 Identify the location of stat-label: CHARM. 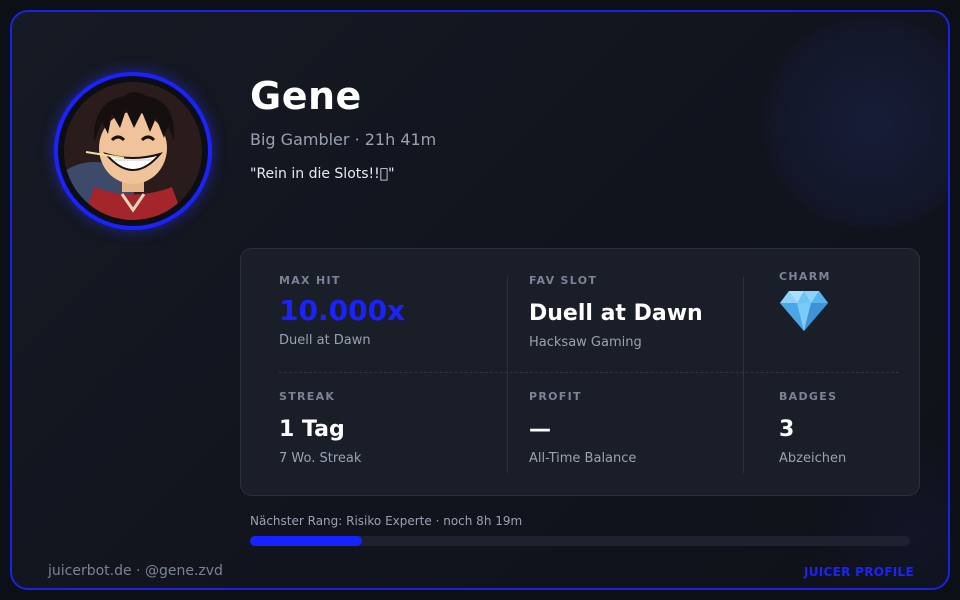
(805, 276).